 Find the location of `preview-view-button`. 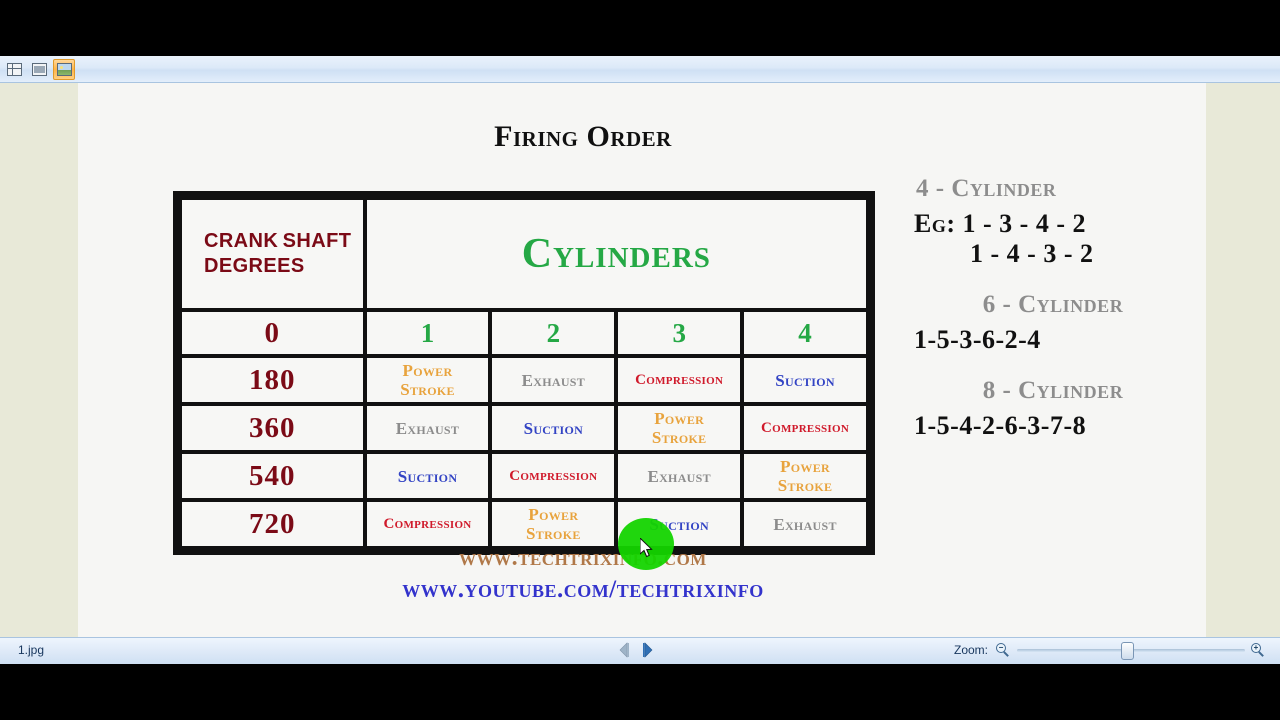

preview-view-button is located at coordinates (64, 69).